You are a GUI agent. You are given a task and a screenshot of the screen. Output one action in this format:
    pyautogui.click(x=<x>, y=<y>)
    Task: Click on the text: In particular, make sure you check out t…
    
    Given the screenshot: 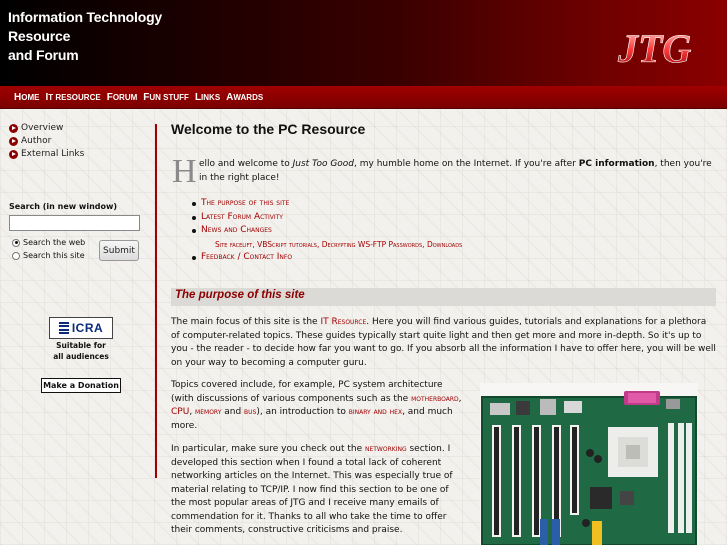 What is the action you would take?
    pyautogui.click(x=268, y=449)
    